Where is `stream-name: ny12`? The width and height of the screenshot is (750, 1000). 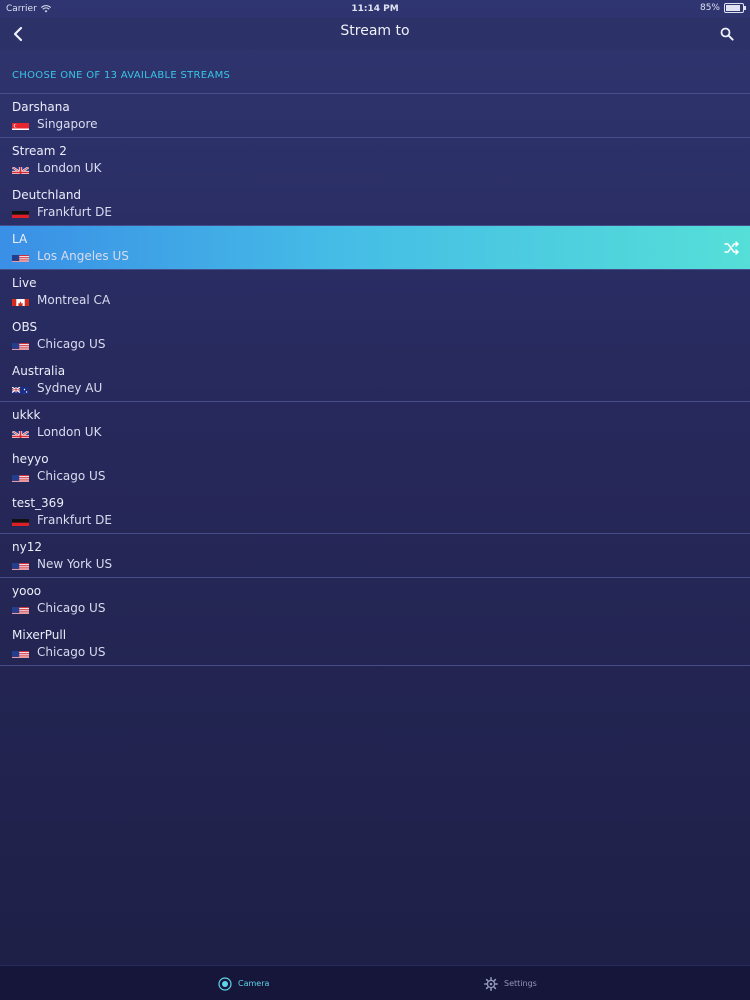
stream-name: ny12 is located at coordinates (27, 547).